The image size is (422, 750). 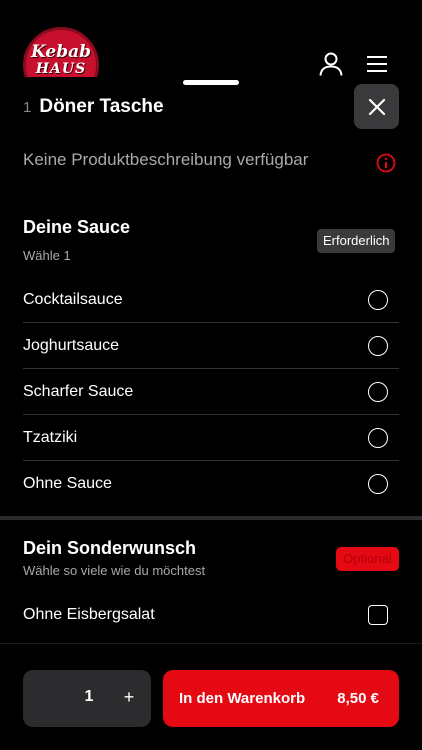 I want to click on product-quantity-prefix: 1, so click(x=27, y=107).